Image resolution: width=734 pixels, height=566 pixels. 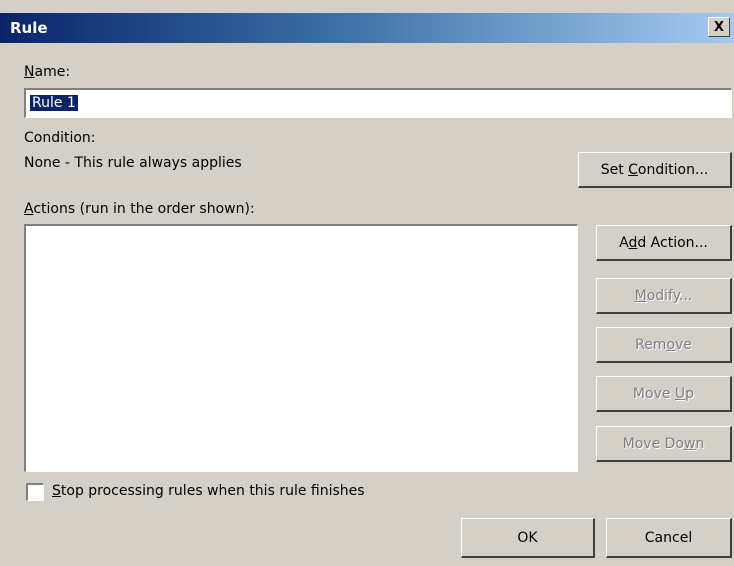 I want to click on name-input: Rule 1, so click(x=378, y=103).